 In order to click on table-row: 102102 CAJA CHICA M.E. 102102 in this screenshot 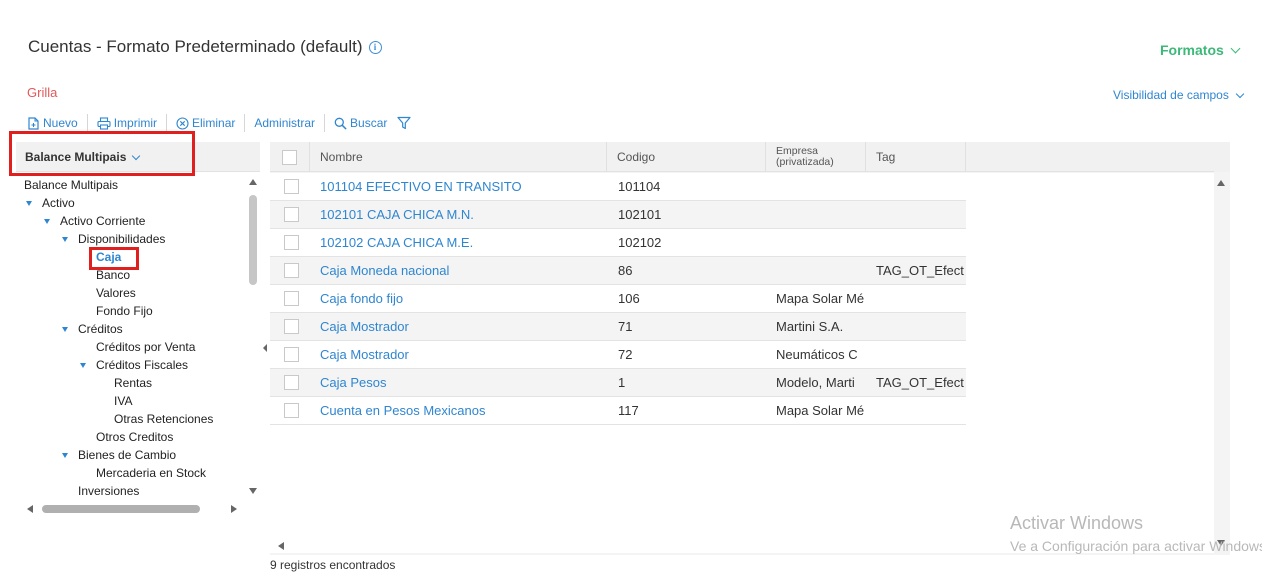, I will do `click(618, 243)`.